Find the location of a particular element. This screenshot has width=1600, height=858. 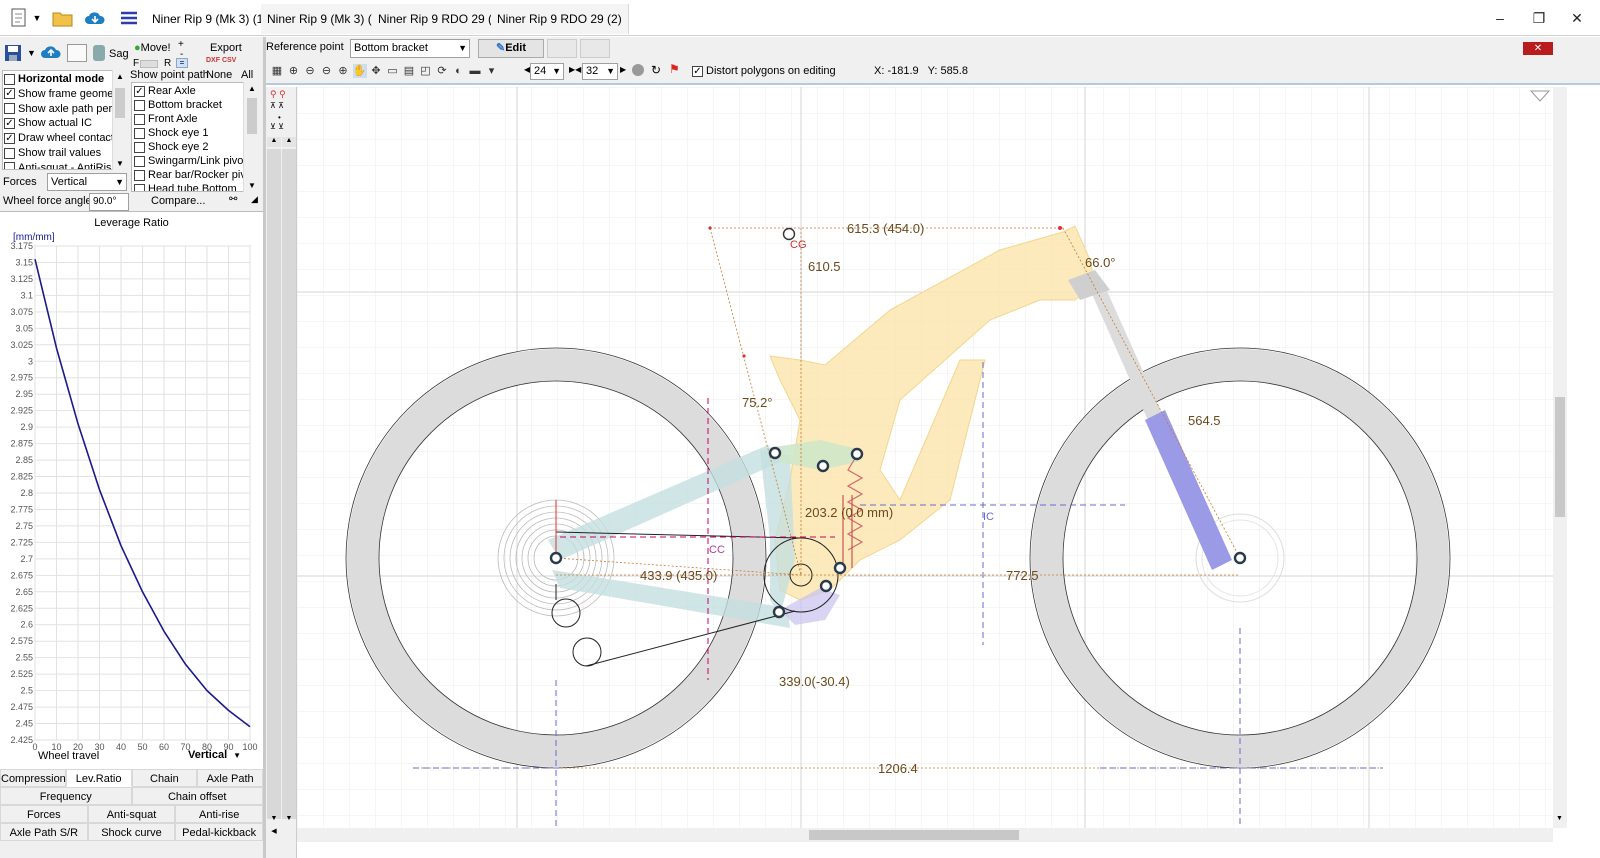

option-3: ✓ Show actual IC is located at coordinates (48, 123).